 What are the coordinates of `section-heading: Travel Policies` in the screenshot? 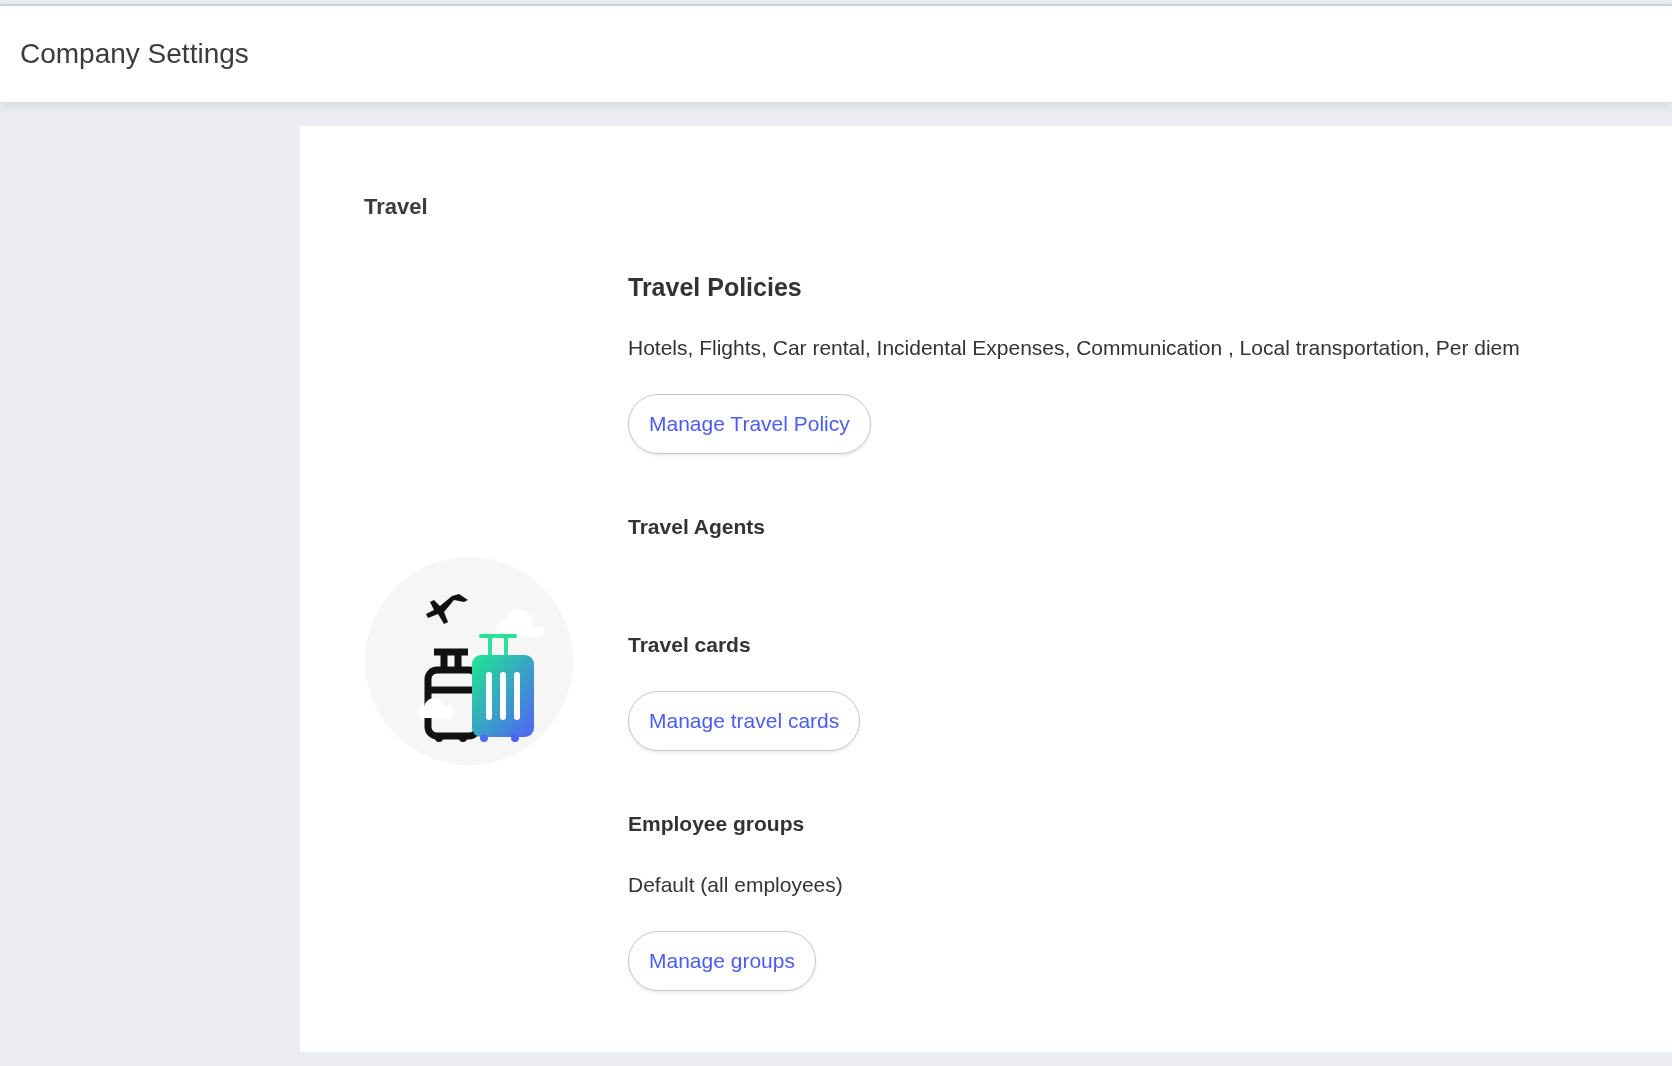 It's located at (715, 287).